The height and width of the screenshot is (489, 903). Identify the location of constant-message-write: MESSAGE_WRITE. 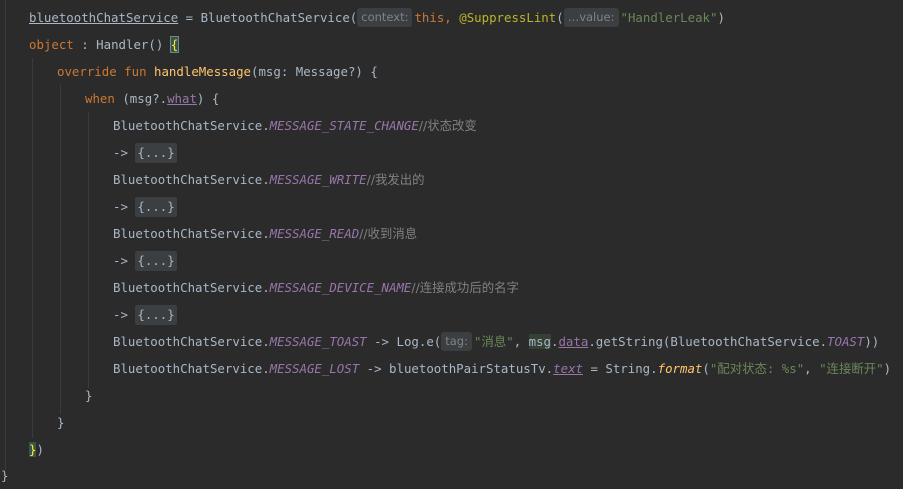
(318, 179).